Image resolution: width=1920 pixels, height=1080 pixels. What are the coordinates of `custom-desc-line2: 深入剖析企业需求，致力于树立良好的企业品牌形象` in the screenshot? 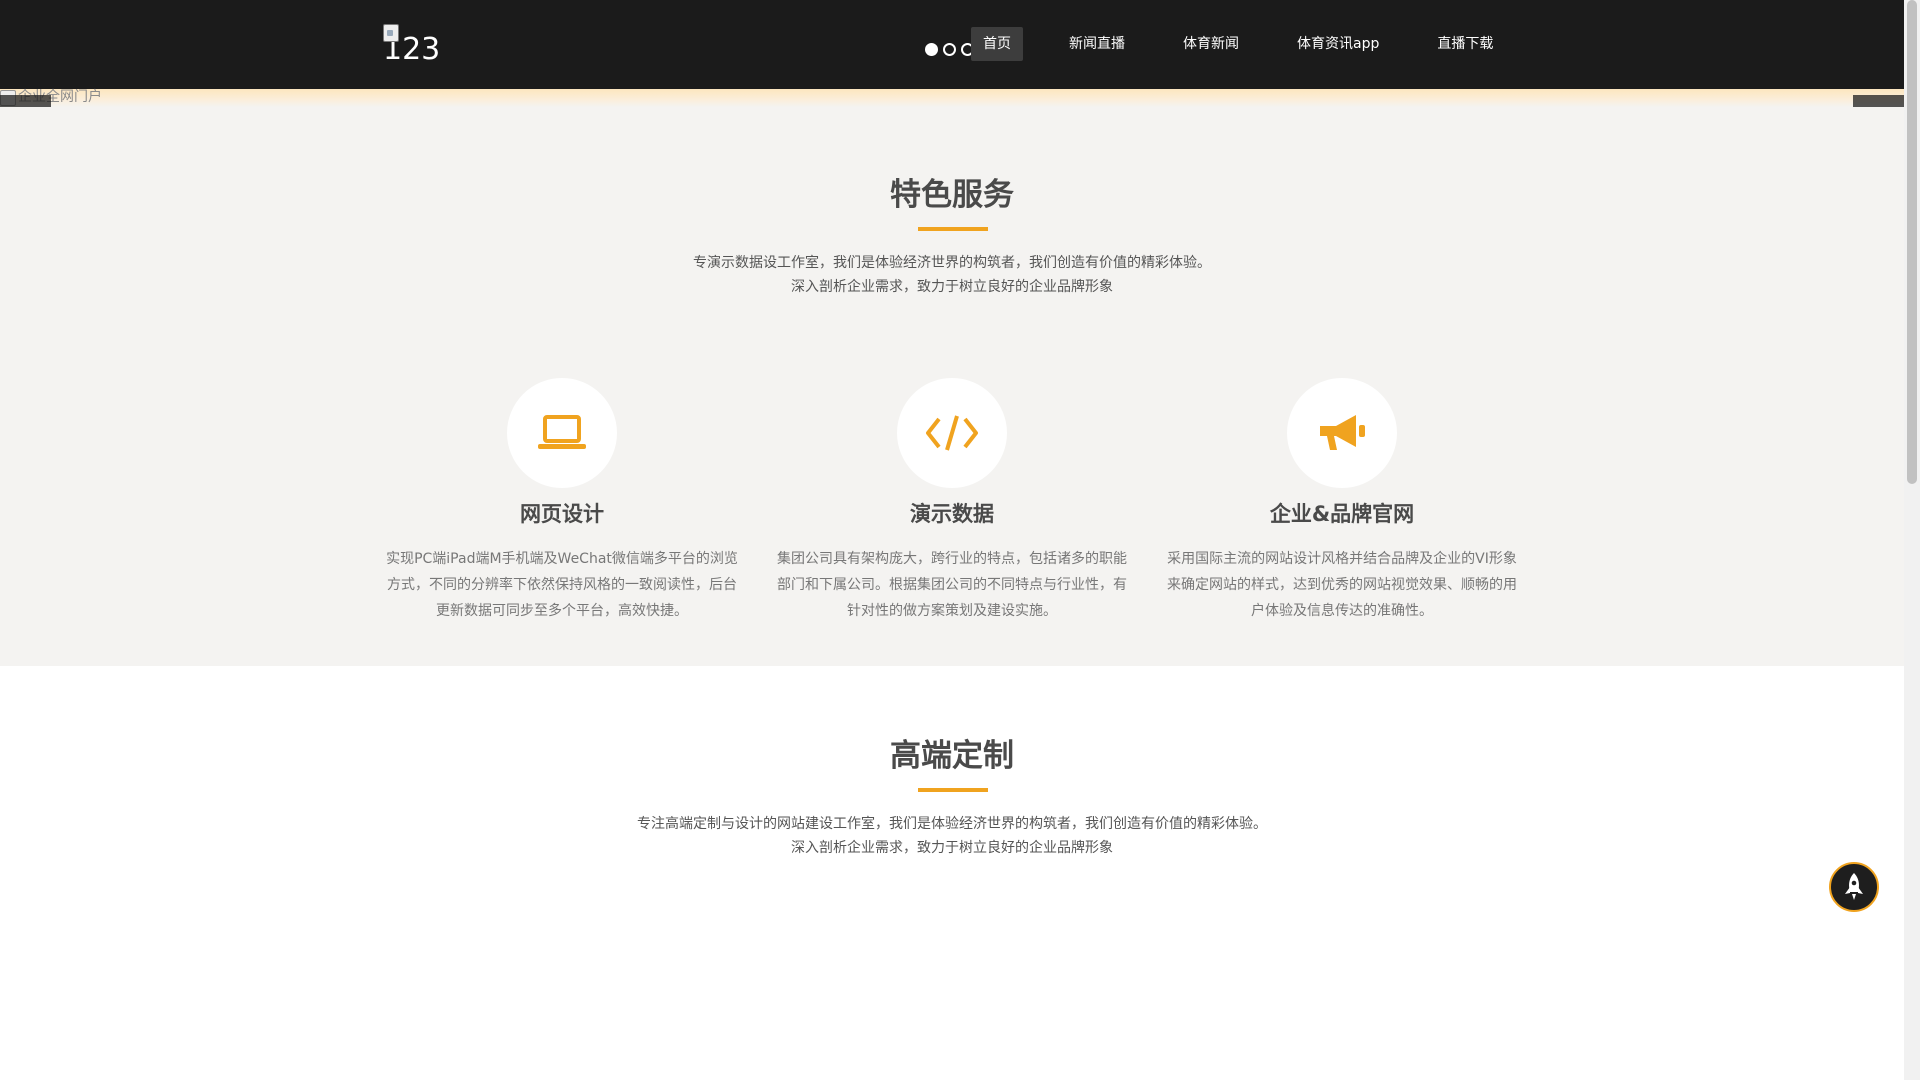 It's located at (952, 848).